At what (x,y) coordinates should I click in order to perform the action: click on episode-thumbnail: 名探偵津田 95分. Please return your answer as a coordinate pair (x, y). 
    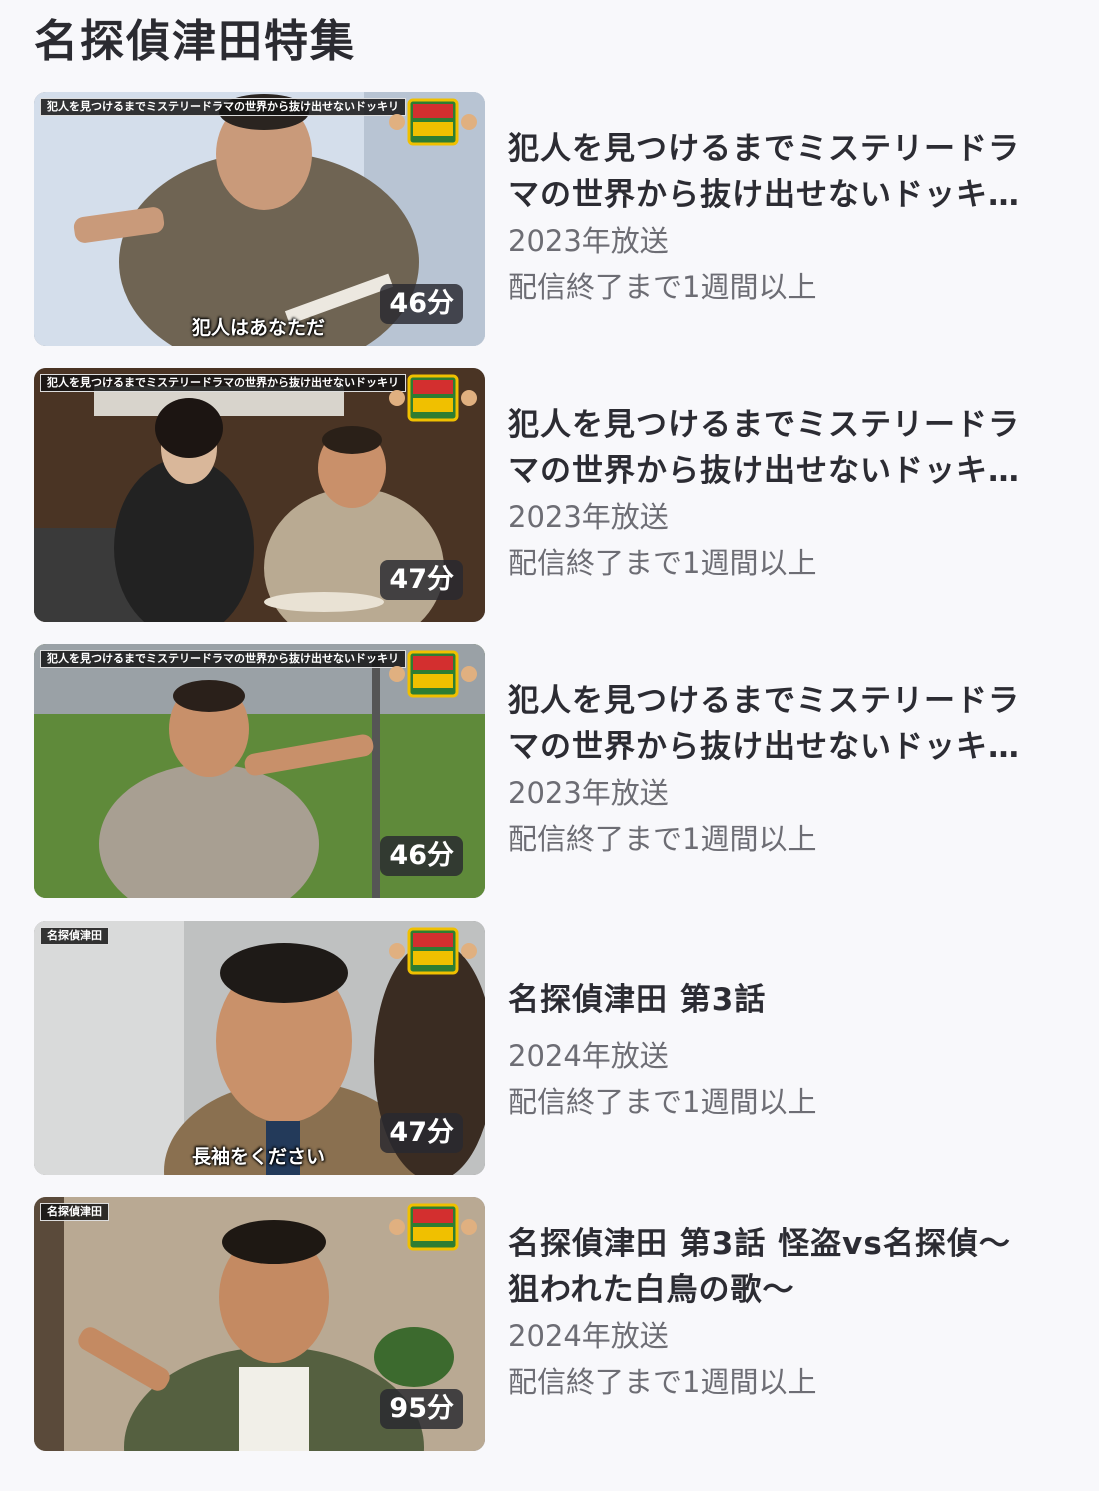
    Looking at the image, I should click on (259, 1324).